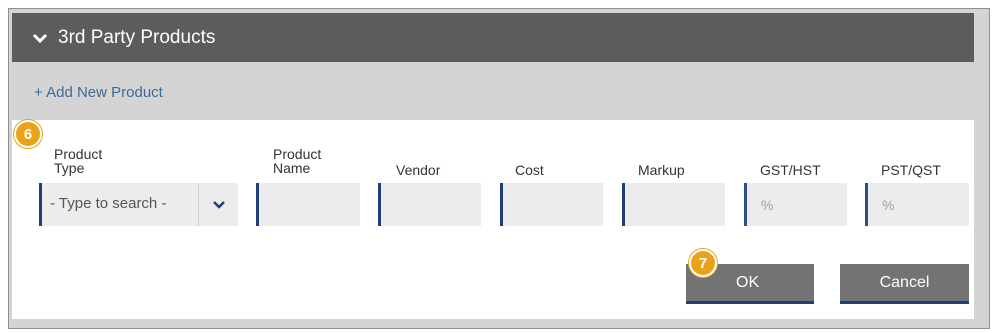  What do you see at coordinates (795, 204) in the screenshot?
I see `gst-hst-input: %` at bounding box center [795, 204].